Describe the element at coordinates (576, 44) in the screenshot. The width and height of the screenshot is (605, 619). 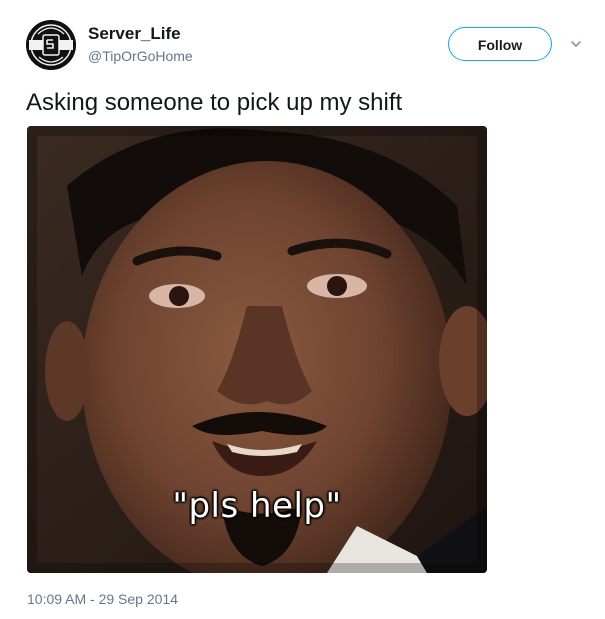
I see `chevron-down-icon` at that location.